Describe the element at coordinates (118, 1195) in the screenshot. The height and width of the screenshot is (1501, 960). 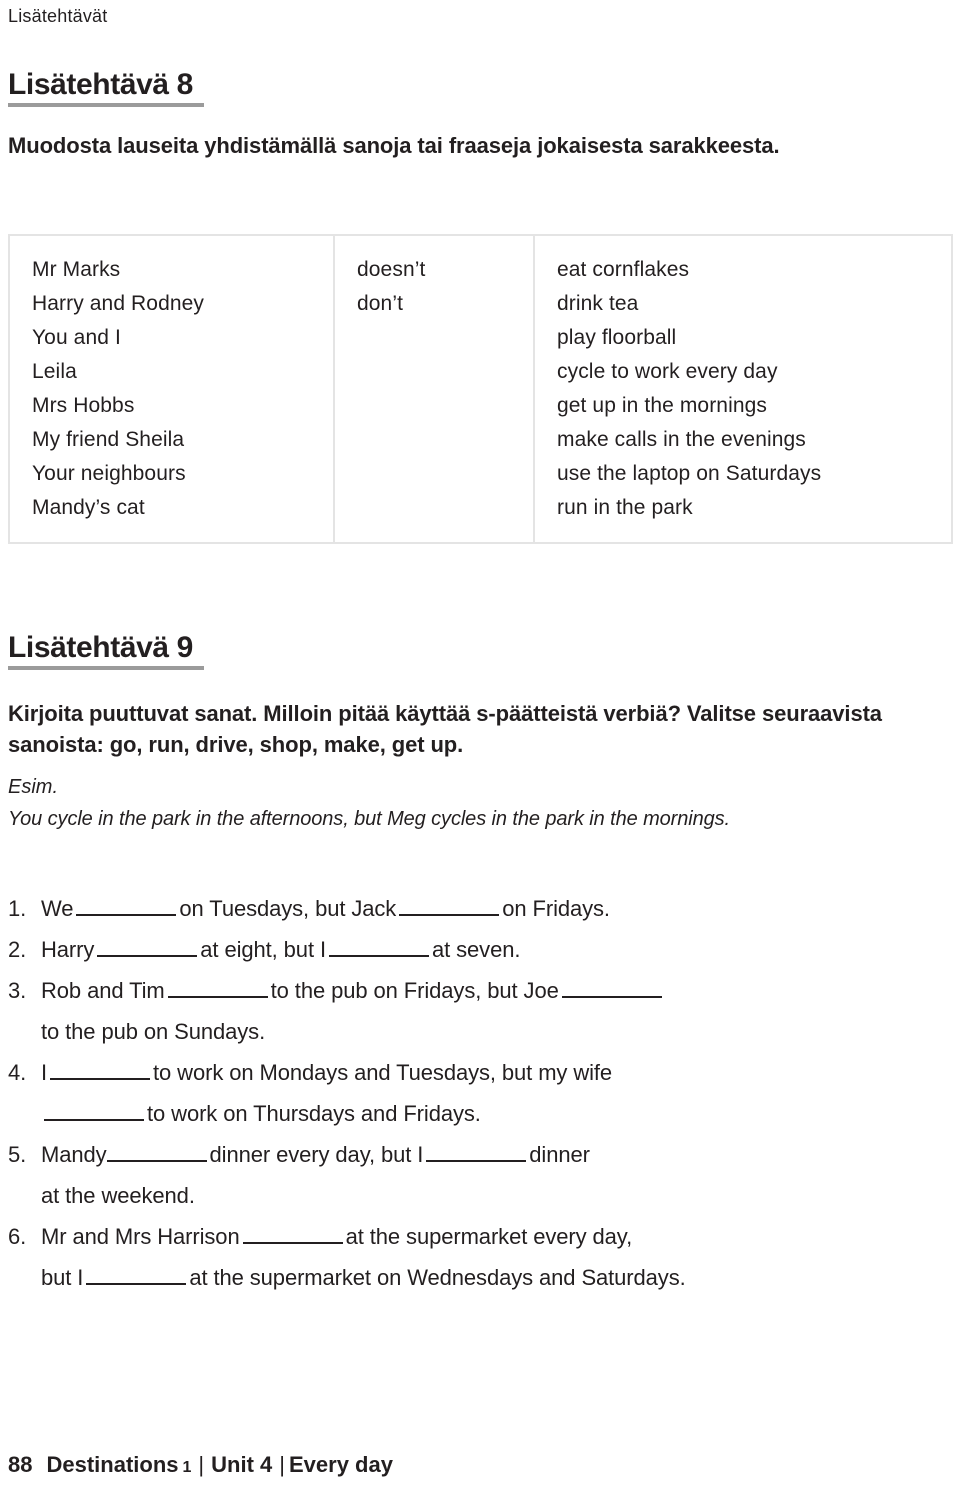
I see `text-fragment: at the weekend.` at that location.